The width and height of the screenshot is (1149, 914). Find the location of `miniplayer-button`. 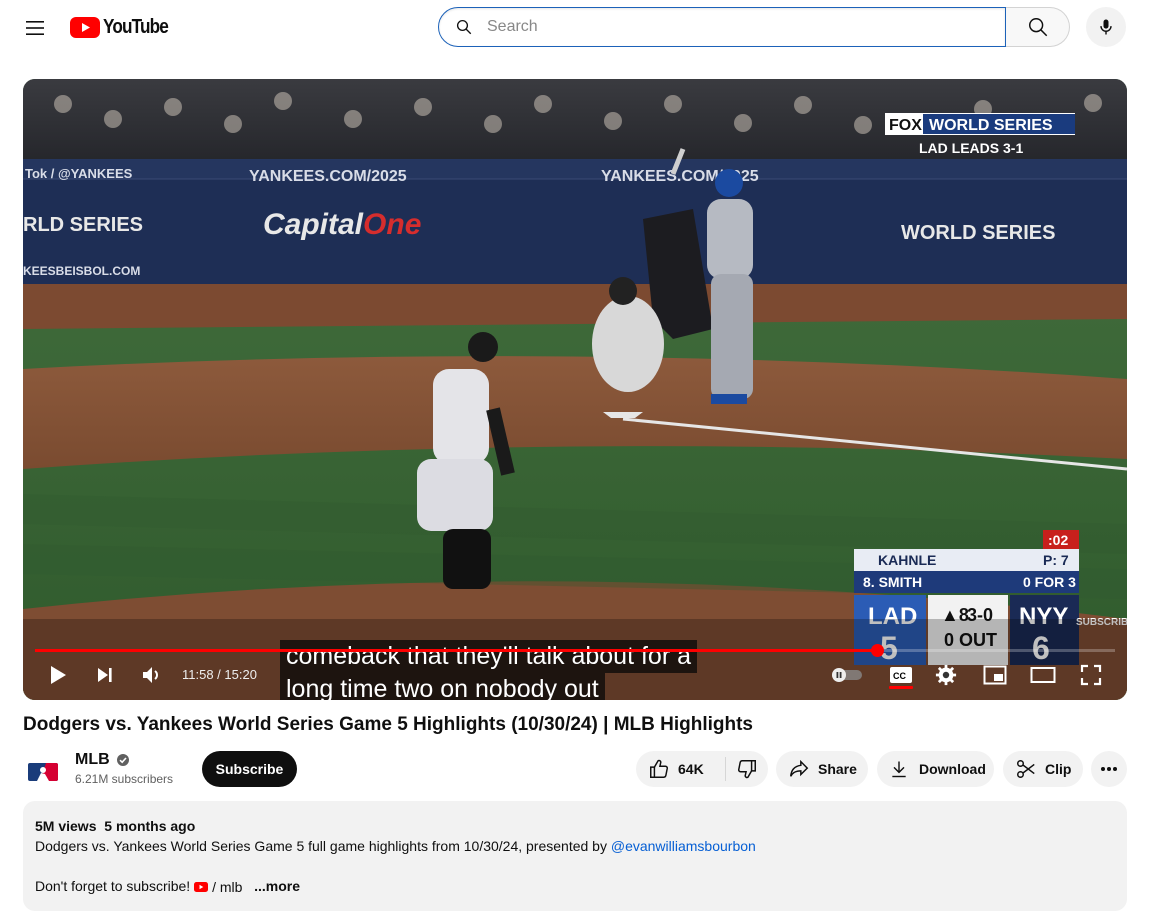

miniplayer-button is located at coordinates (995, 675).